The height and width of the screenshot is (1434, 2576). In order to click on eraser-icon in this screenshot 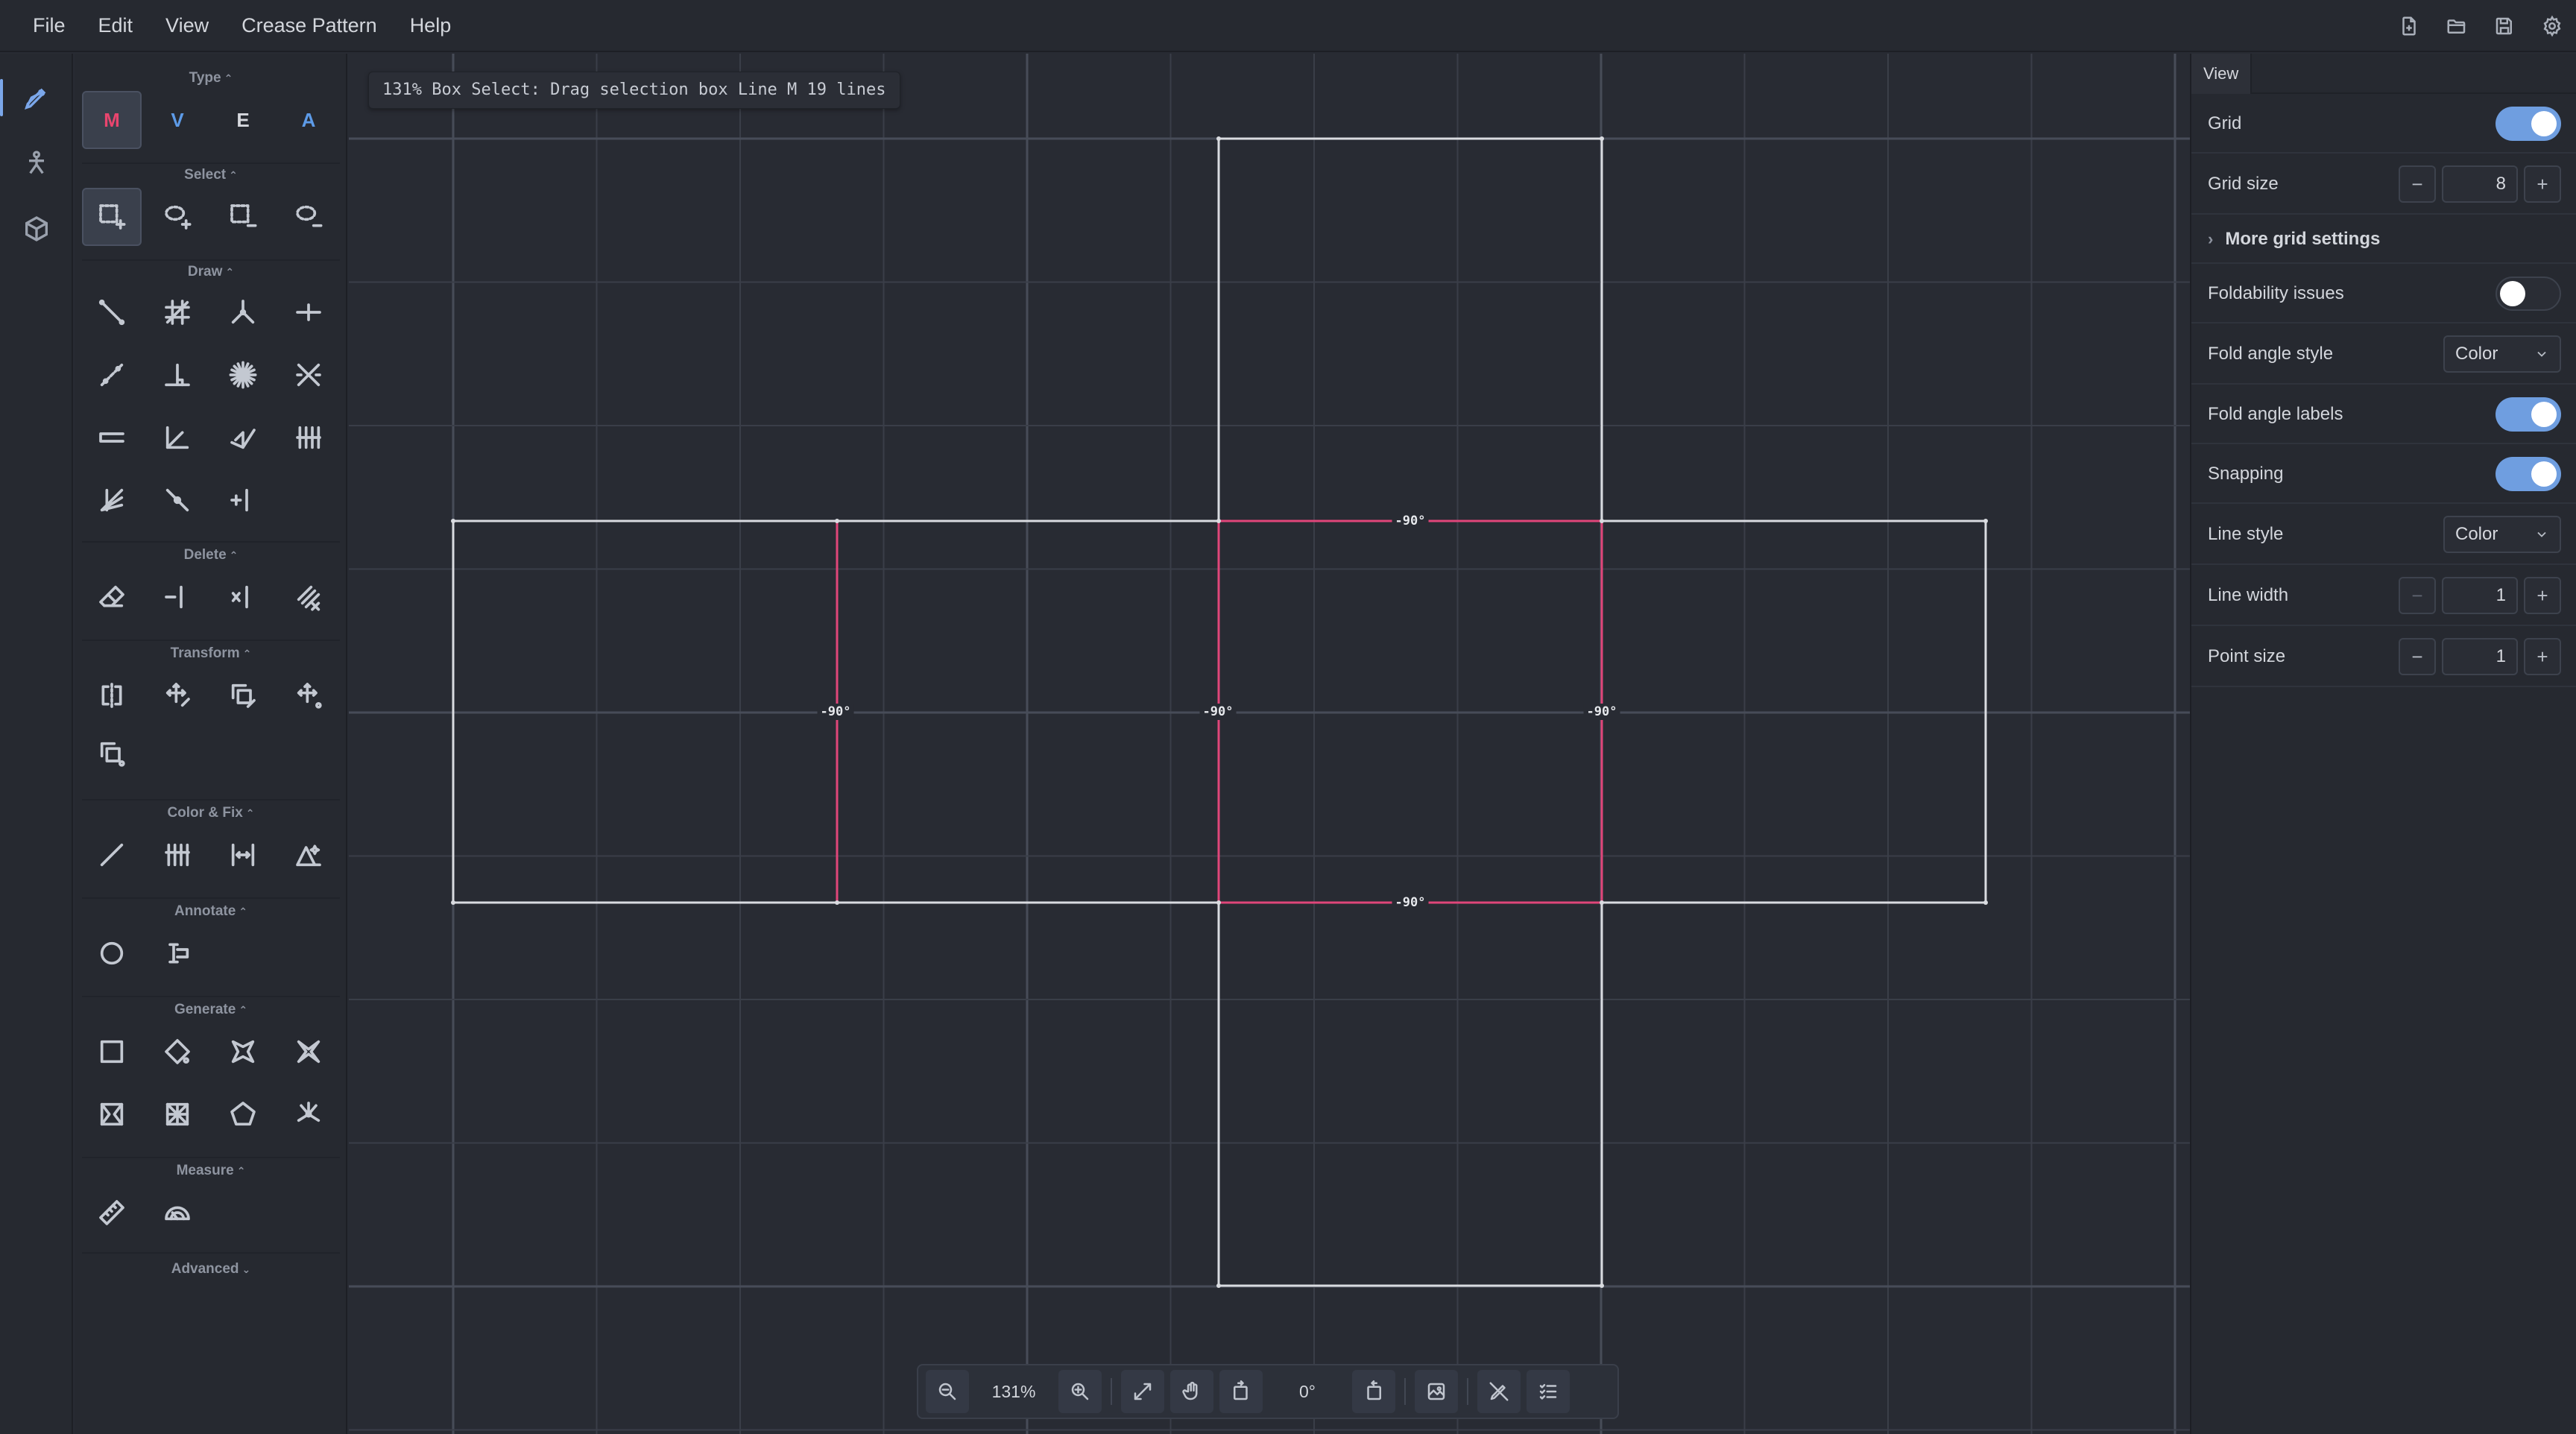, I will do `click(112, 597)`.